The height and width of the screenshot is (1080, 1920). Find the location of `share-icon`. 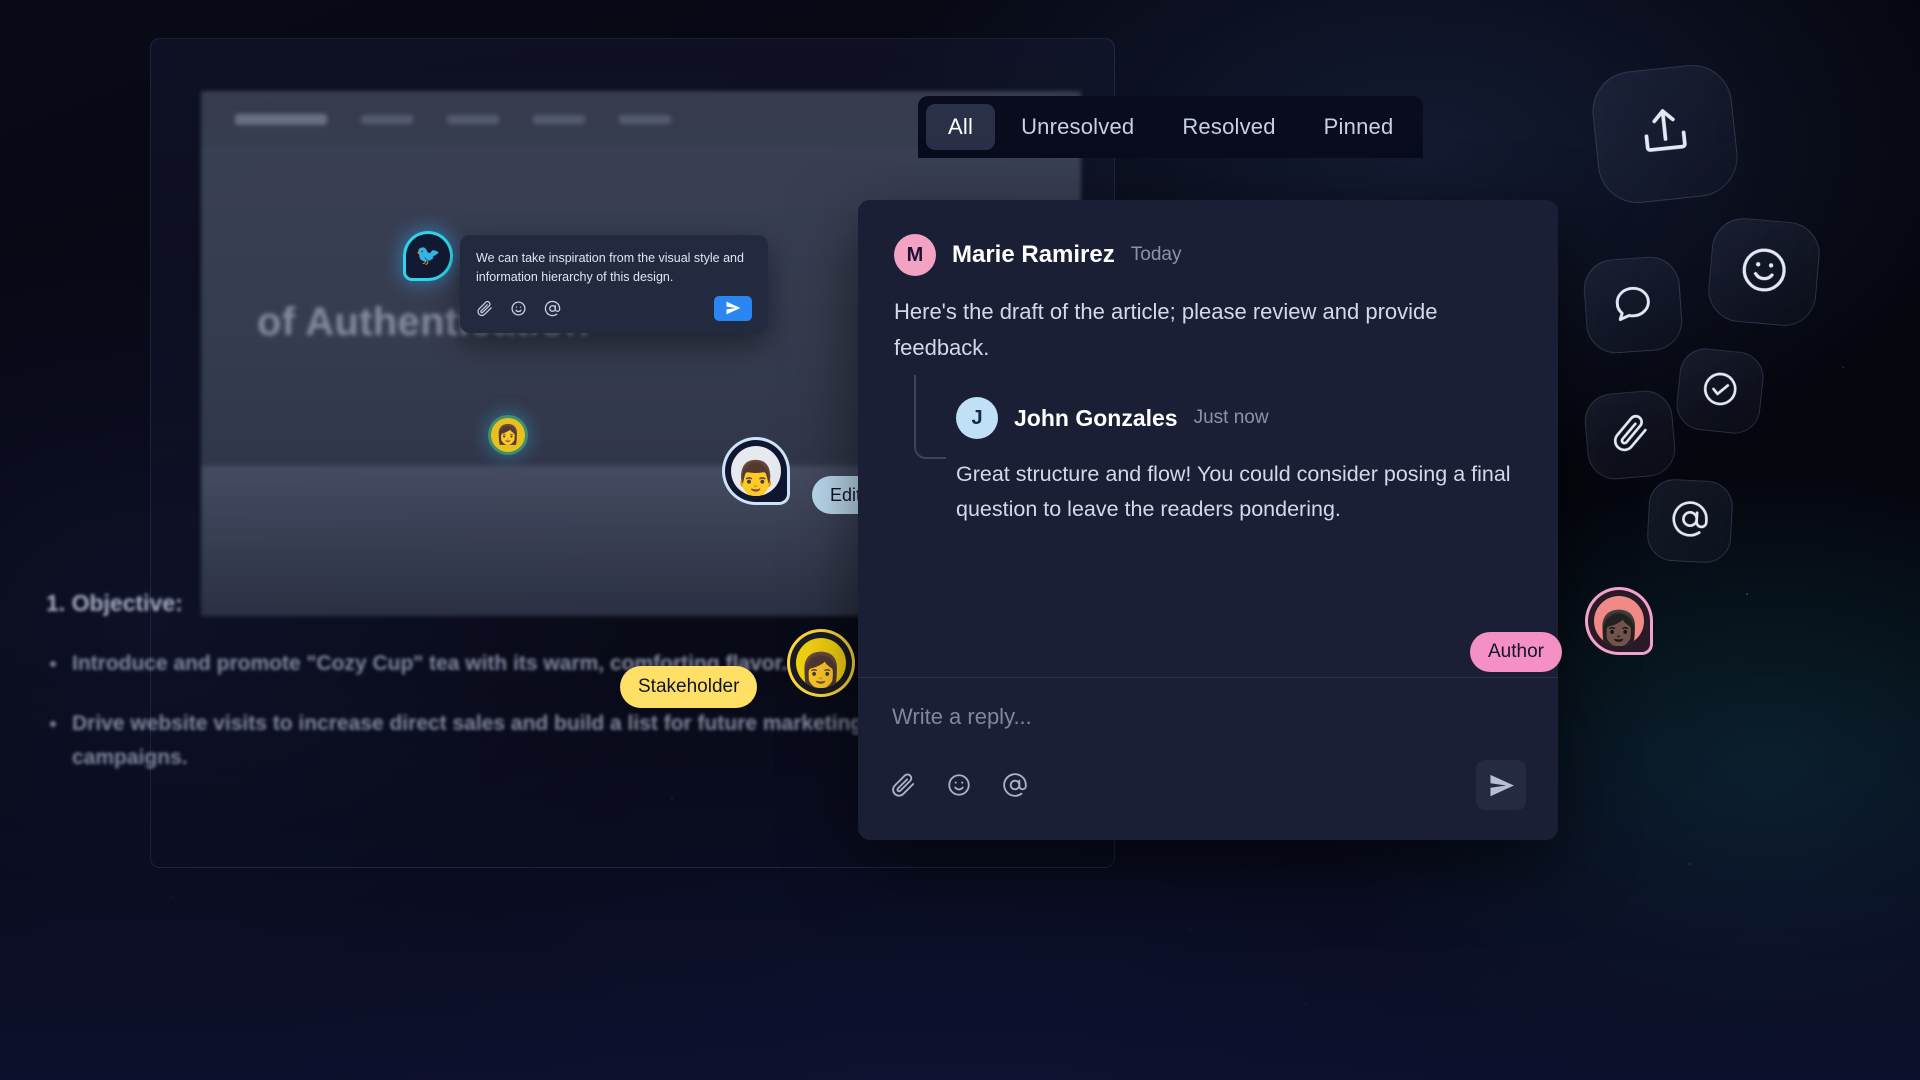

share-icon is located at coordinates (1665, 134).